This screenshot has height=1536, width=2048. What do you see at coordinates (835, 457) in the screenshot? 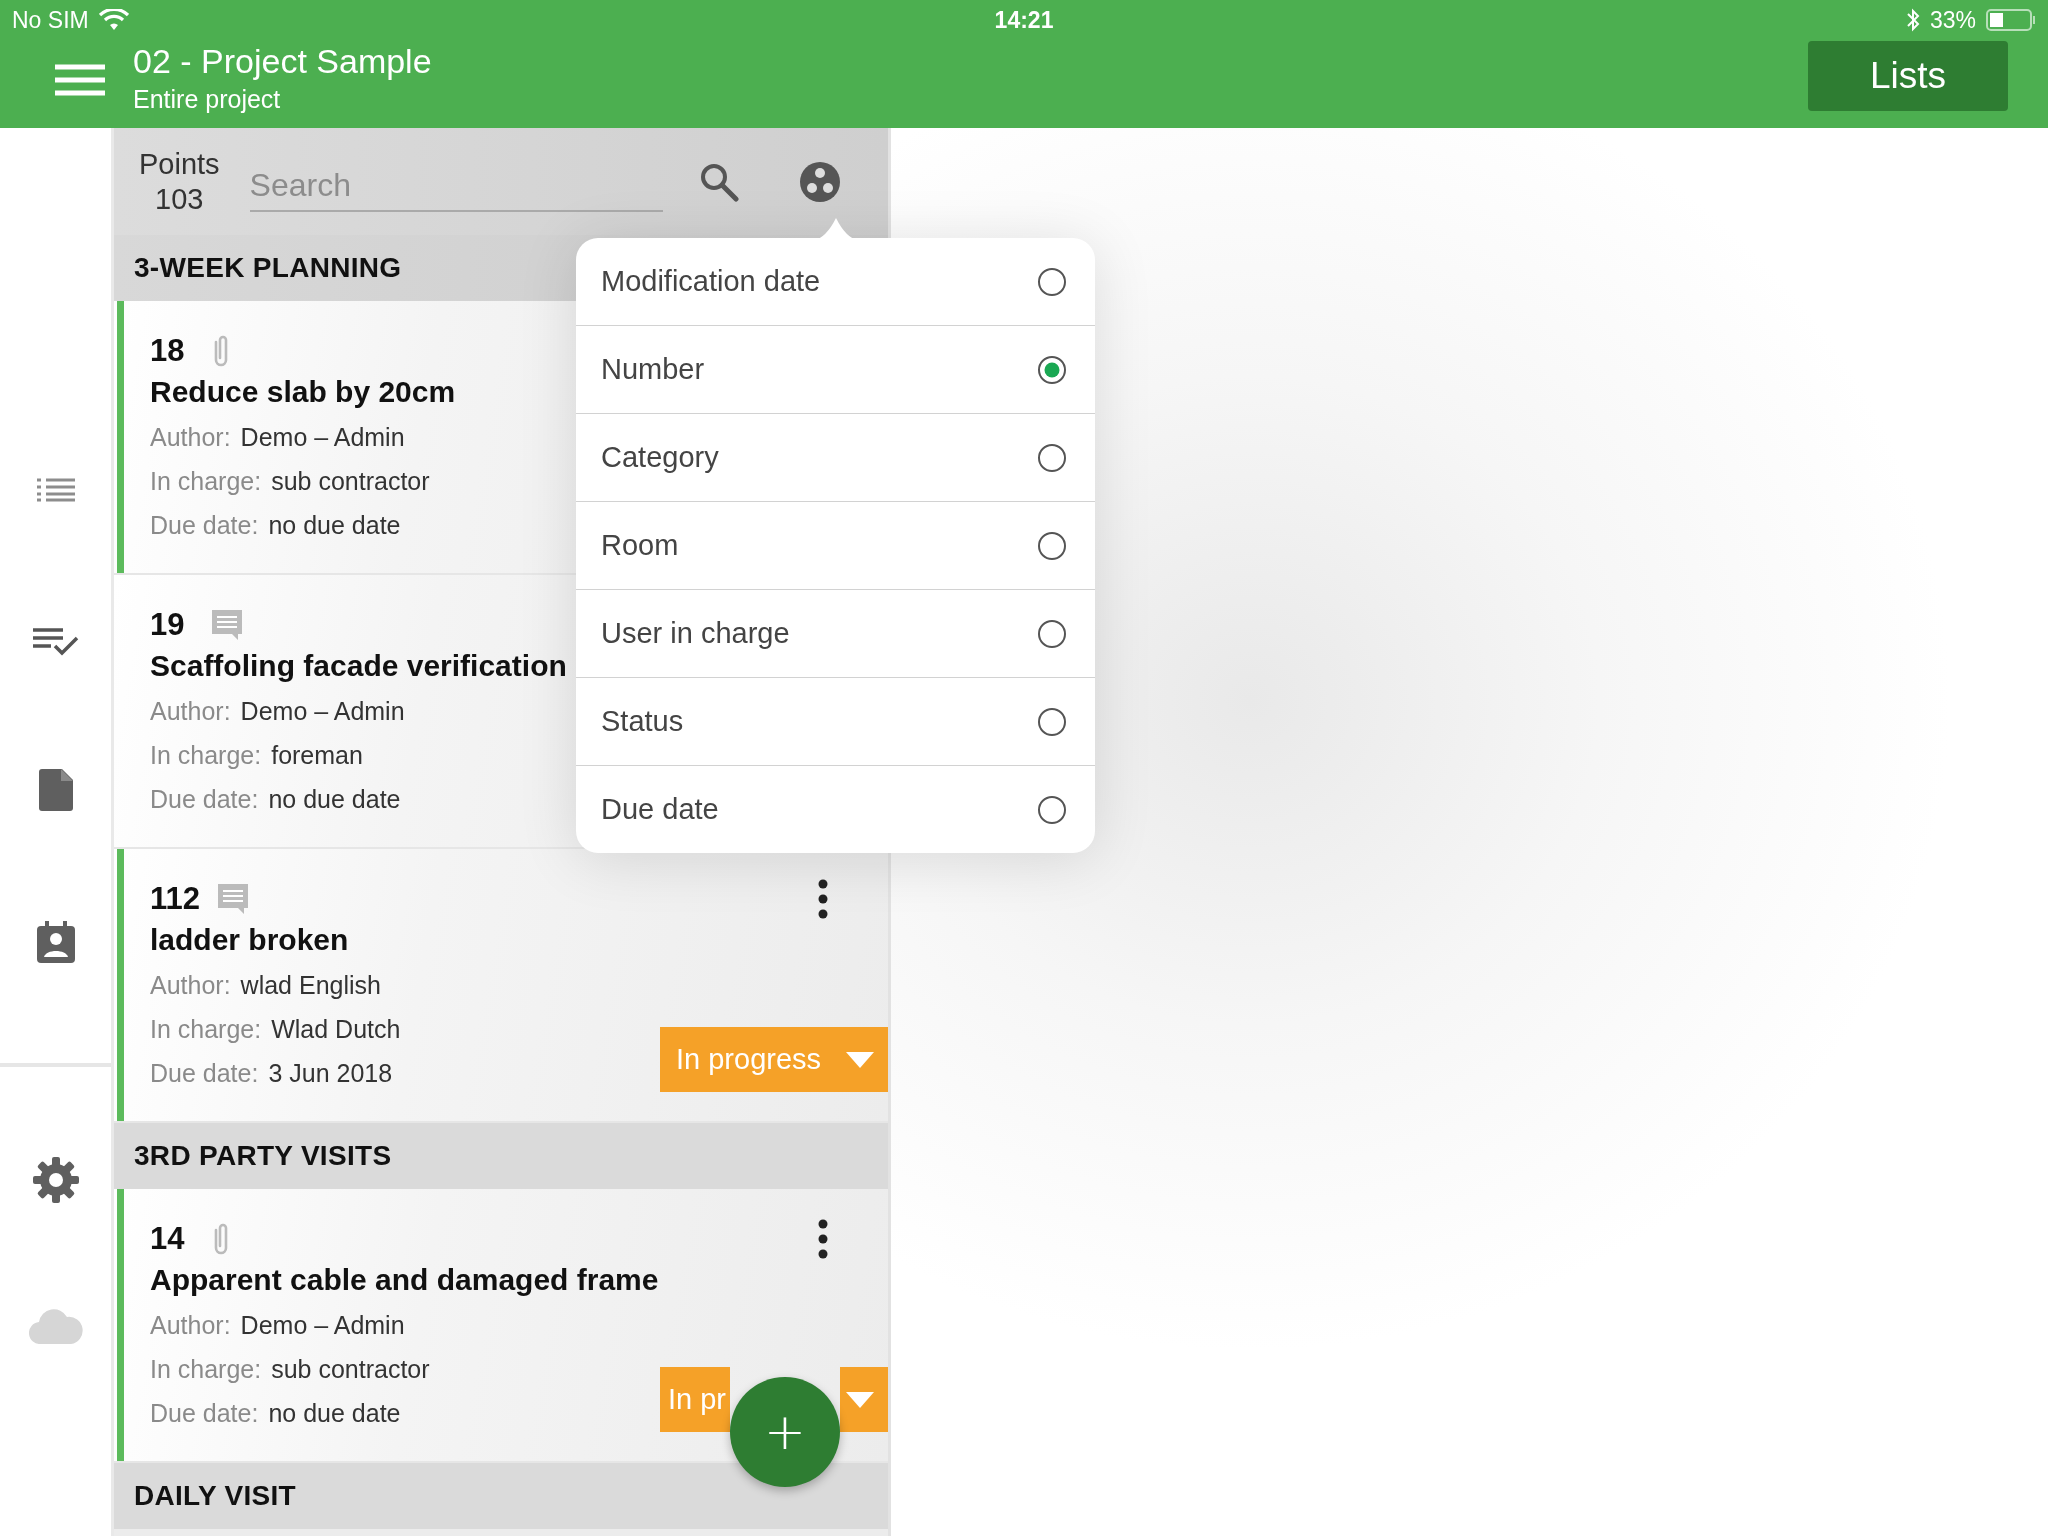
I see `sort-option: Category` at bounding box center [835, 457].